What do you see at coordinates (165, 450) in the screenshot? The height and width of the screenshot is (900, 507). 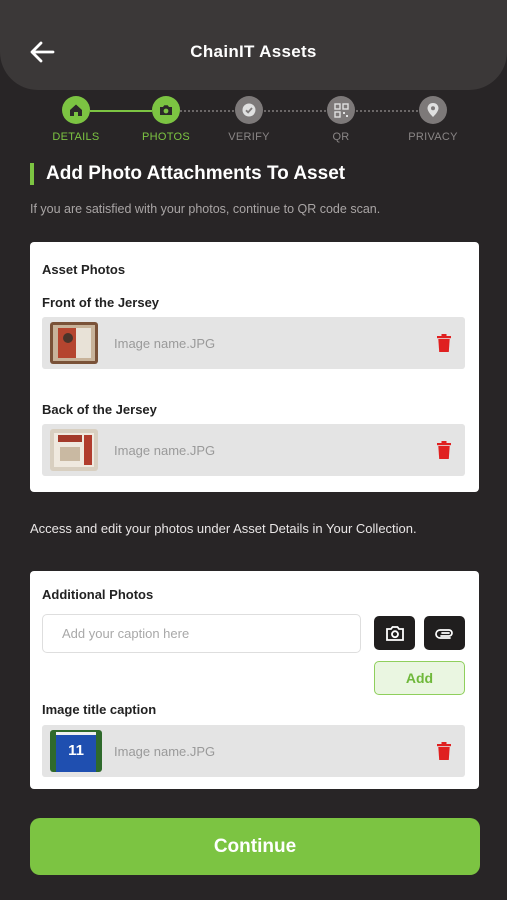 I see `back-jersey-file-name: Image name.JPG` at bounding box center [165, 450].